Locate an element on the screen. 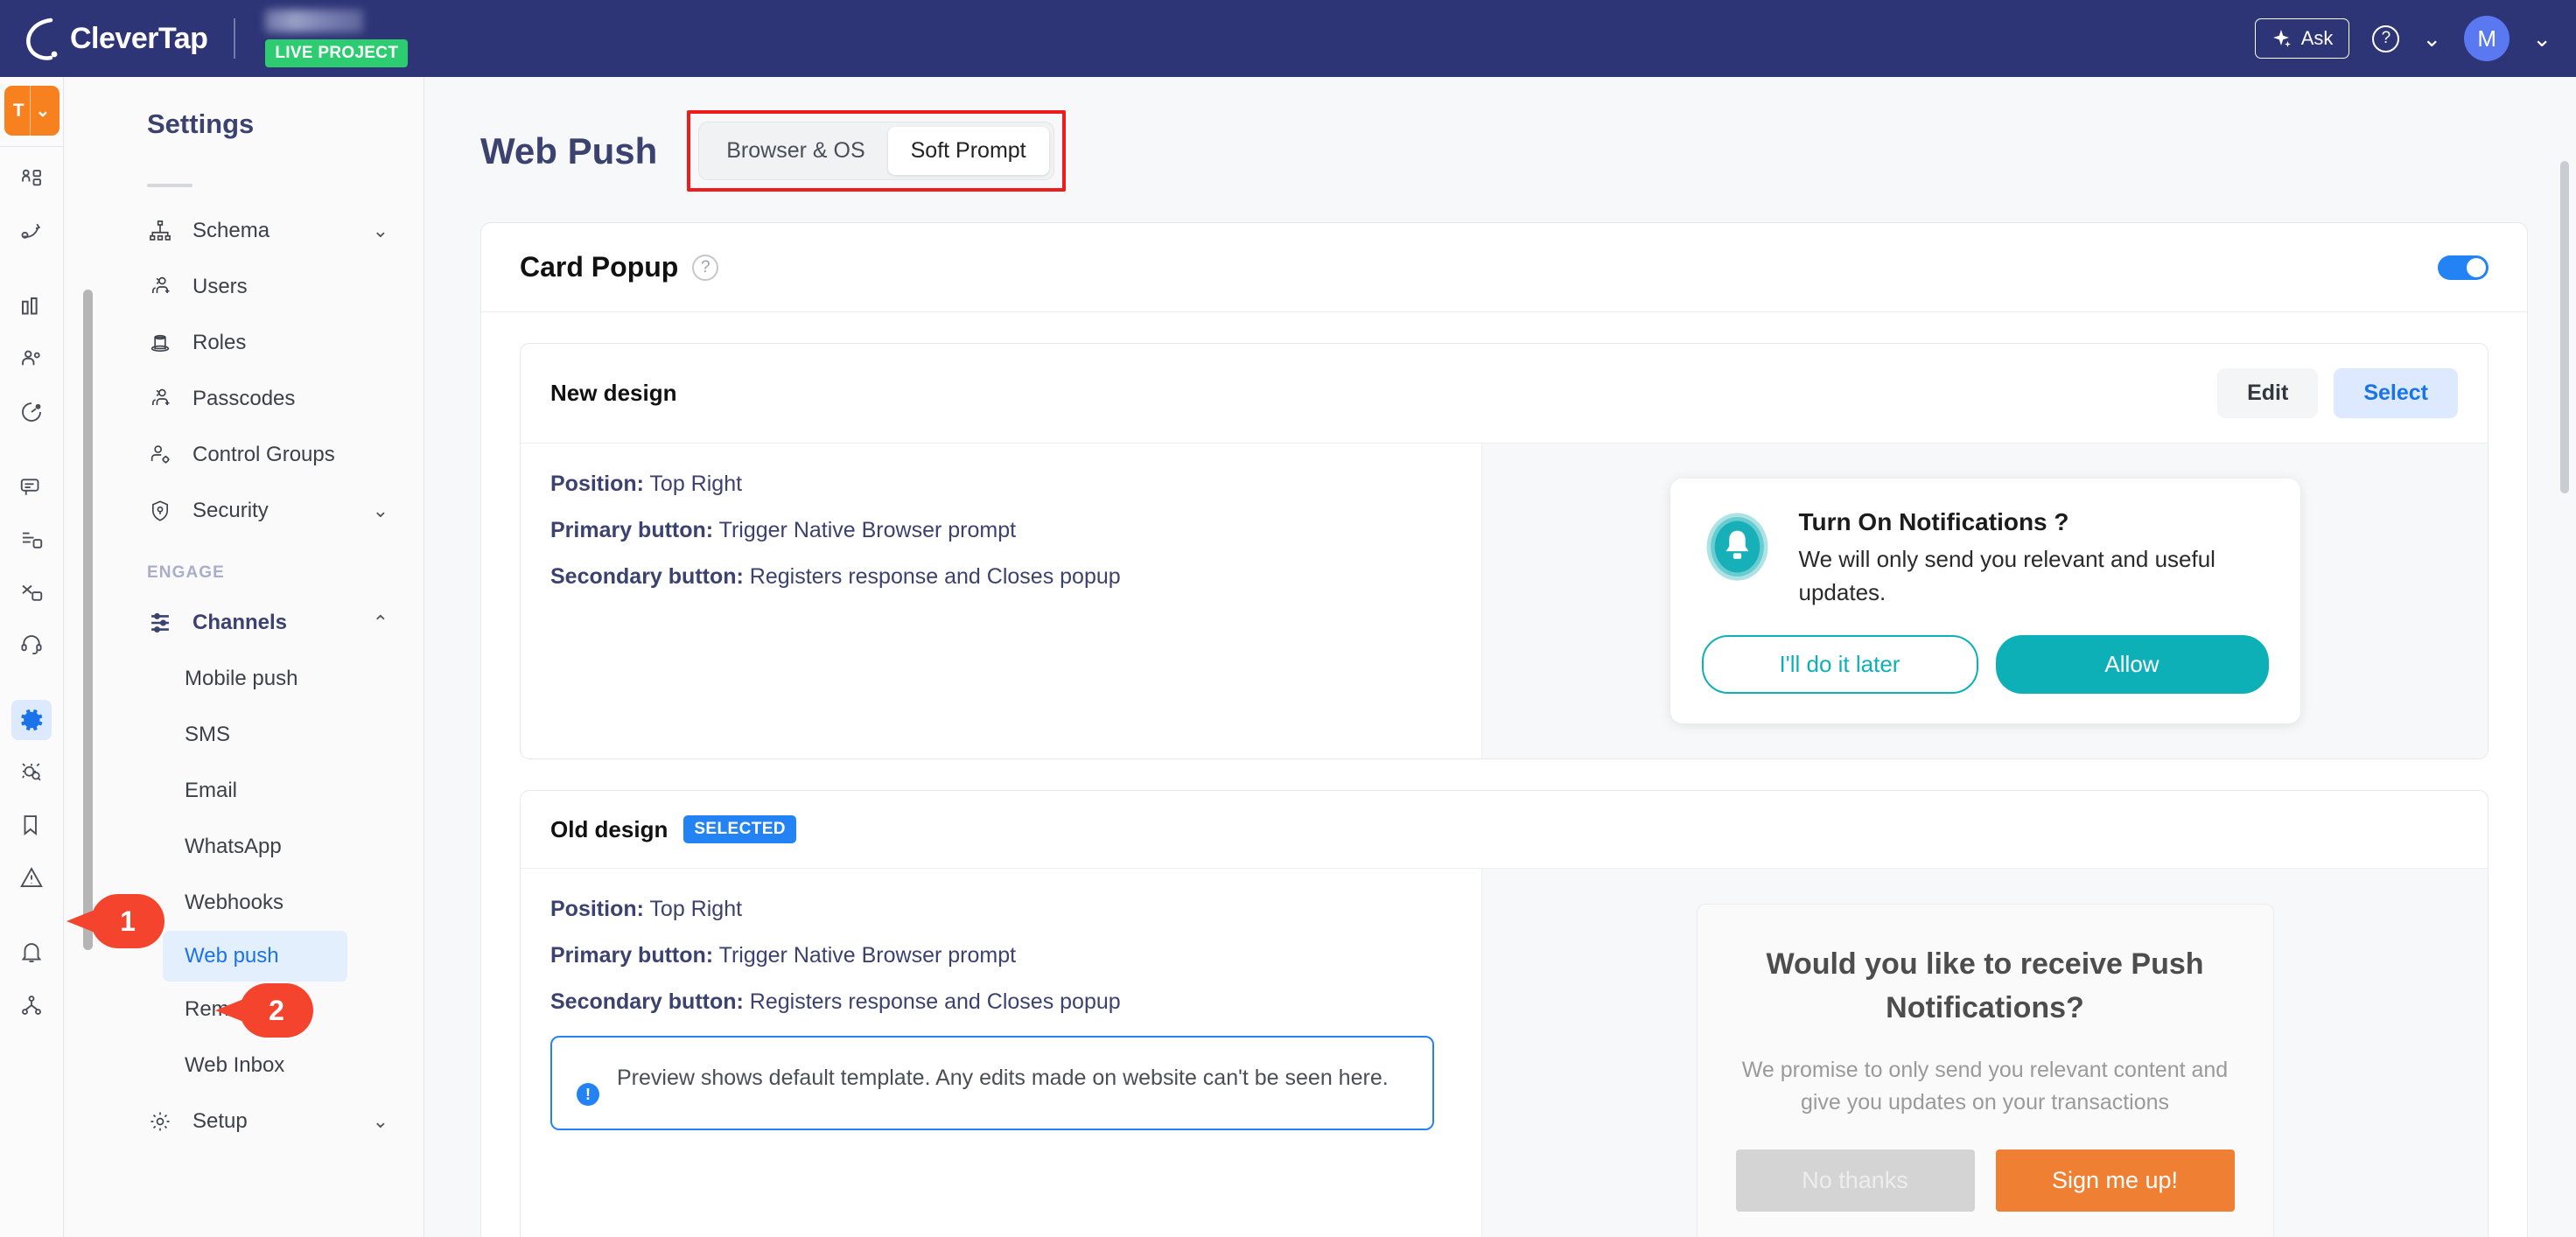  sidebar-item-security: Security ⌄ is located at coordinates (244, 511).